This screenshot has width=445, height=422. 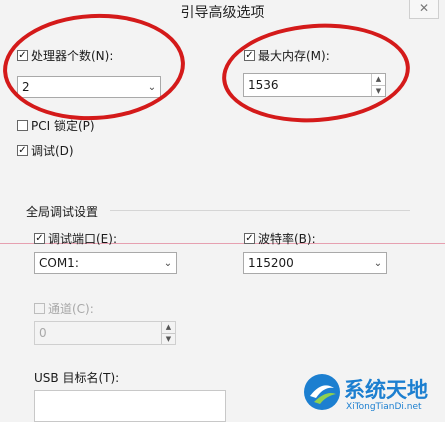 What do you see at coordinates (168, 338) in the screenshot?
I see `spin-down-icon: ▼` at bounding box center [168, 338].